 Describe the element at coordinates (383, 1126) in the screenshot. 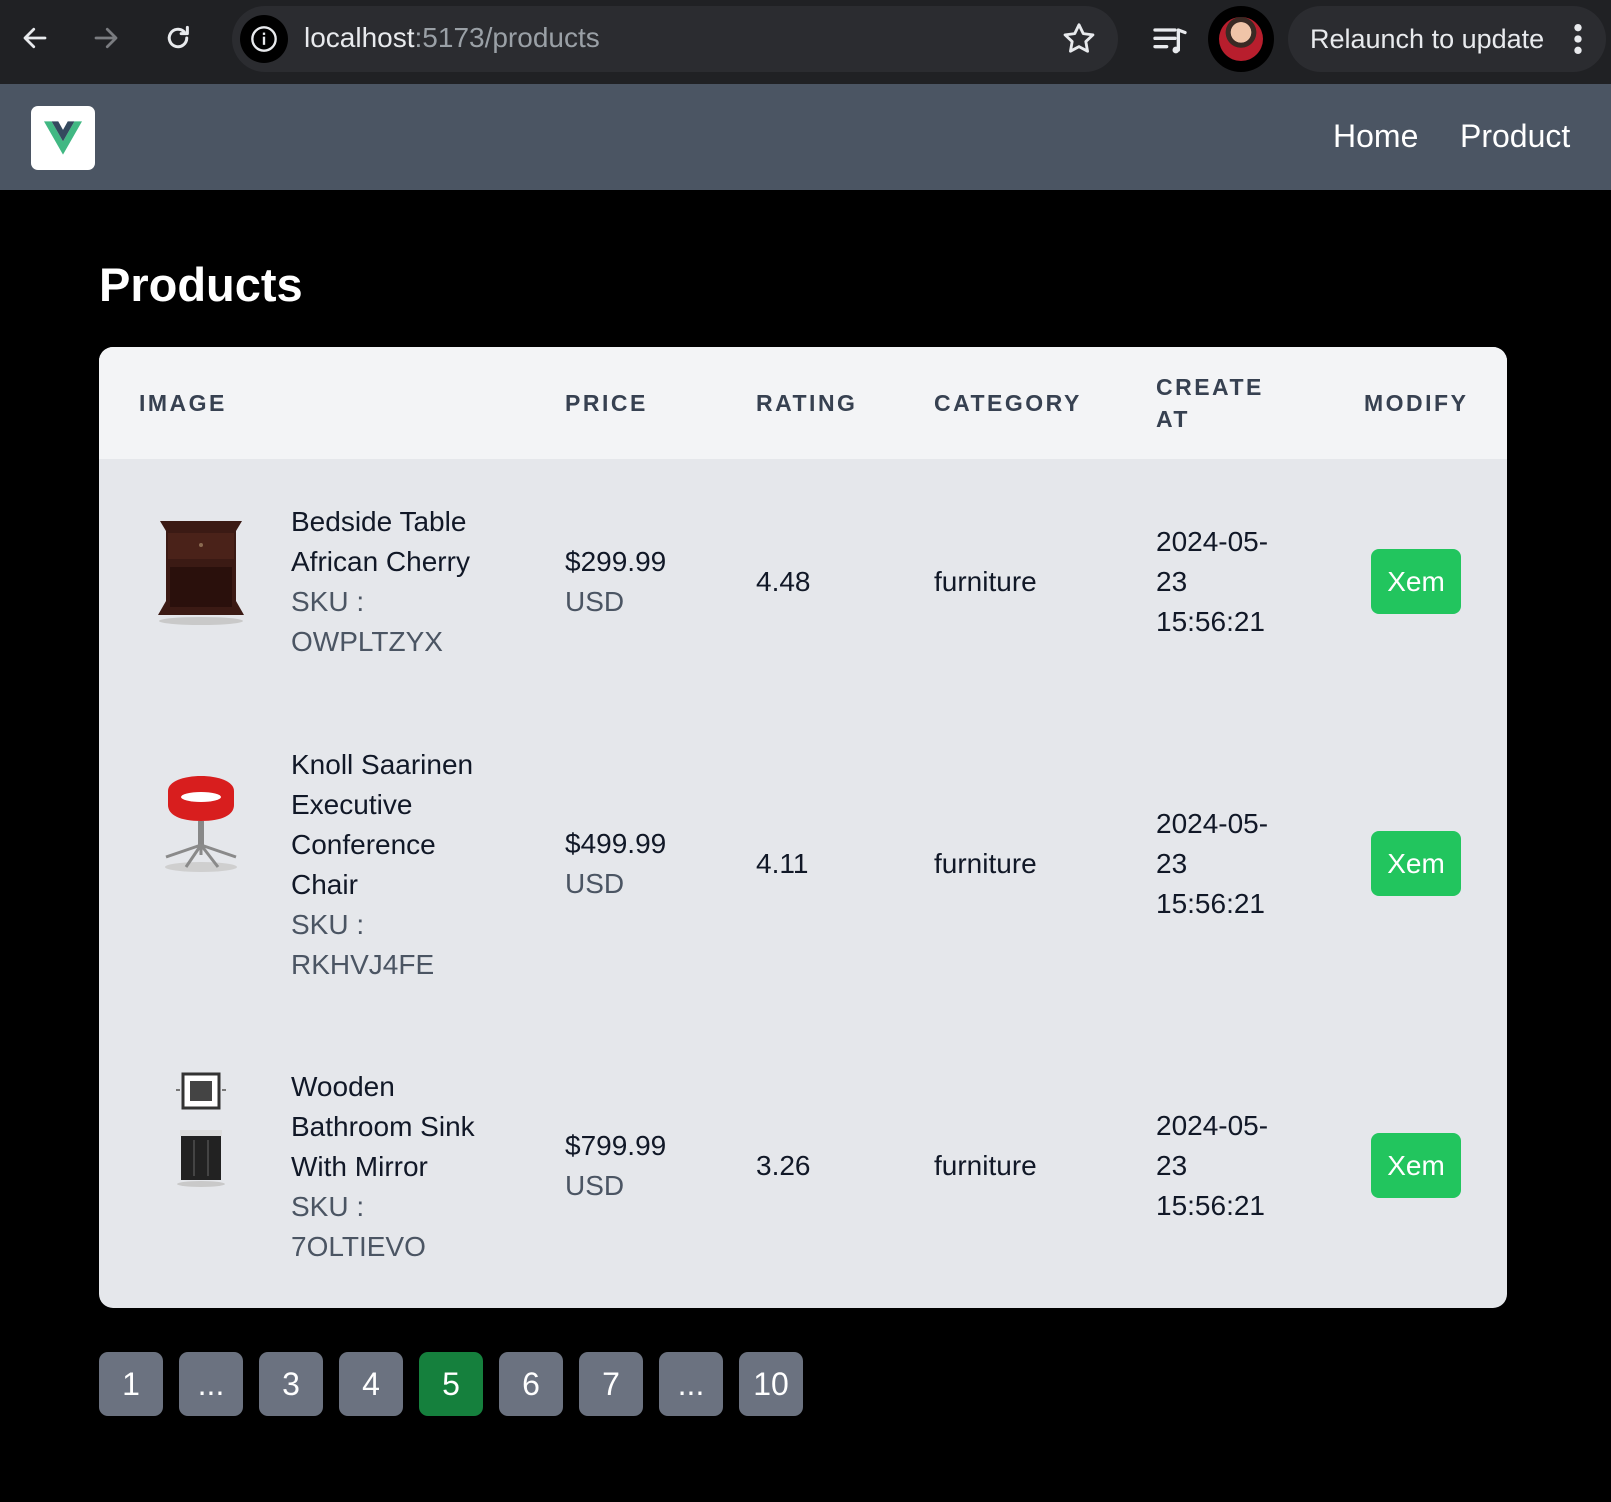

I see `product-name-line: Bathroom Sink` at that location.